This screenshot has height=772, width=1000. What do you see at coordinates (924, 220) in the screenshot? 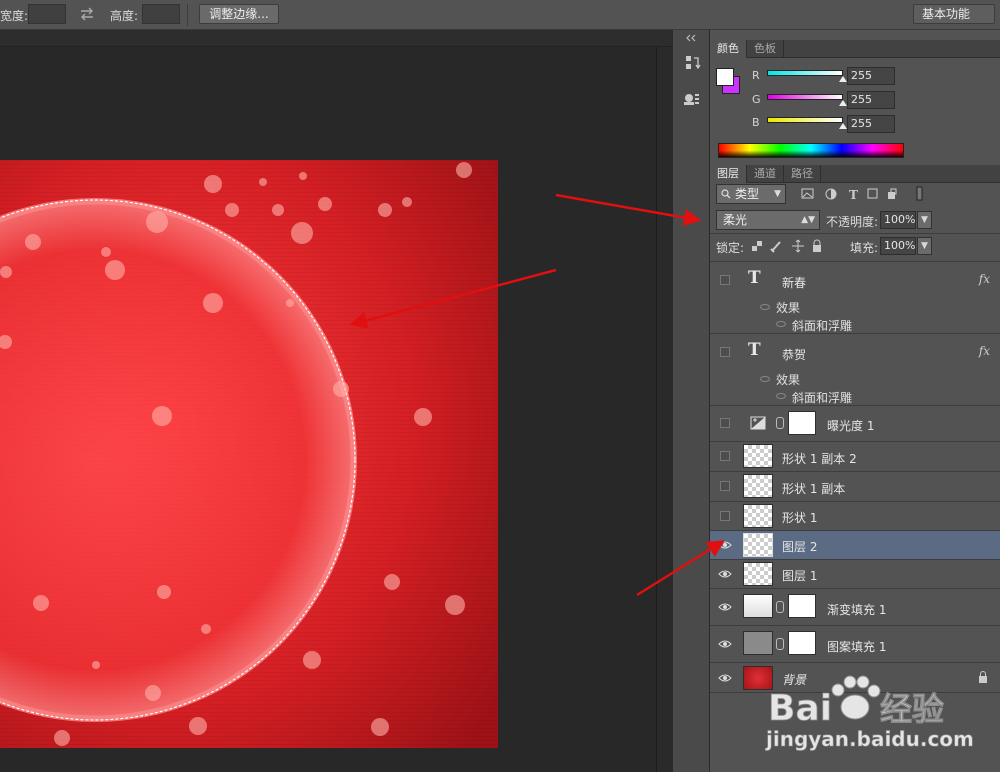
I see `opacity-dropdown-button: ▼` at bounding box center [924, 220].